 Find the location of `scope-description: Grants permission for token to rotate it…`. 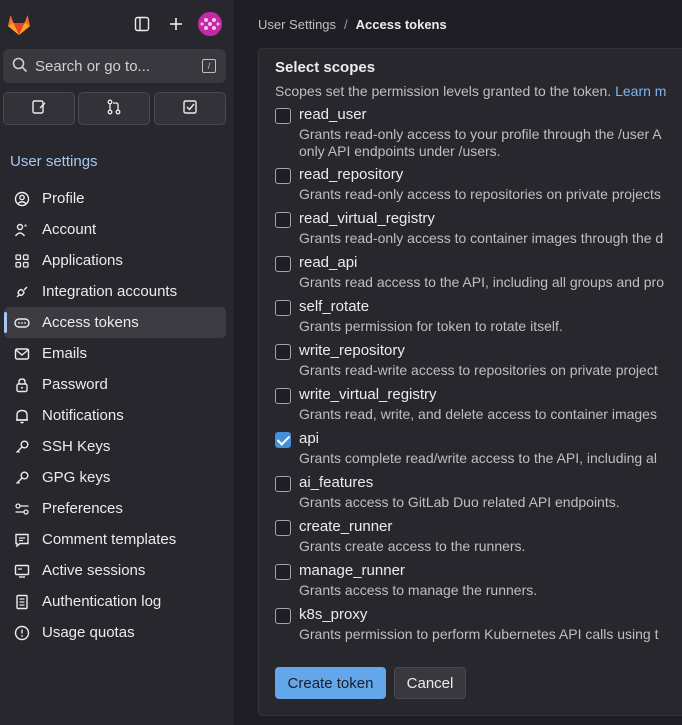

scope-description: Grants permission for token to rotate it… is located at coordinates (431, 326).